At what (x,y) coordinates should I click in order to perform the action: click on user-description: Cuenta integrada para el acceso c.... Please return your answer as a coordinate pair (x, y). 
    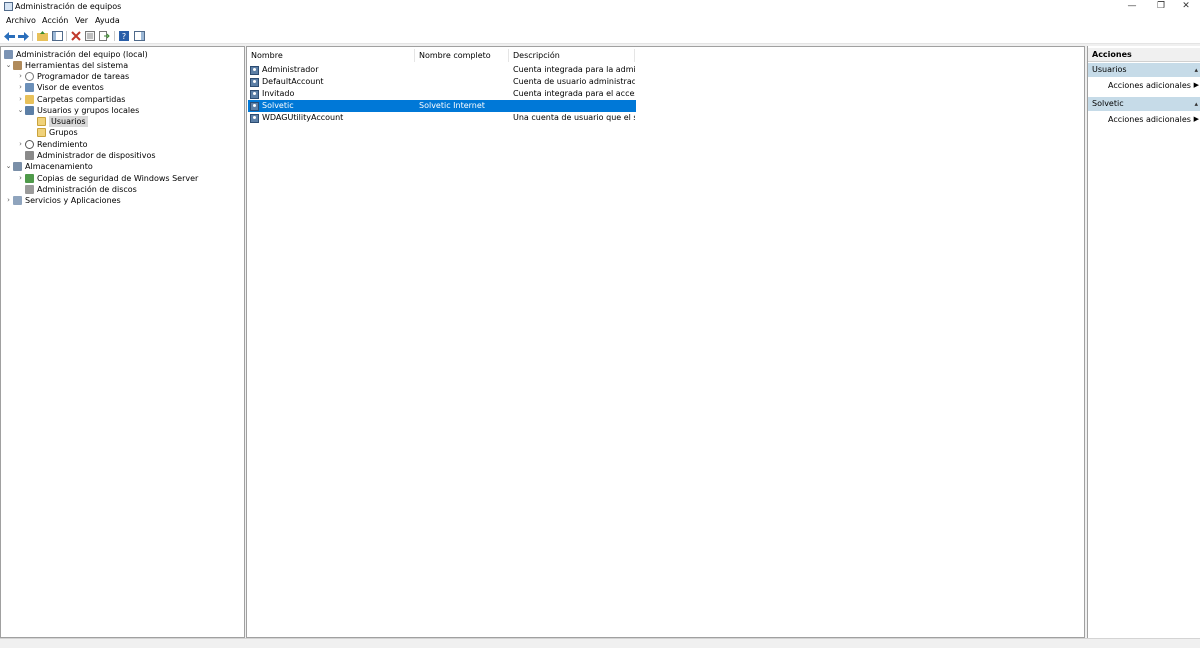
    Looking at the image, I should click on (574, 93).